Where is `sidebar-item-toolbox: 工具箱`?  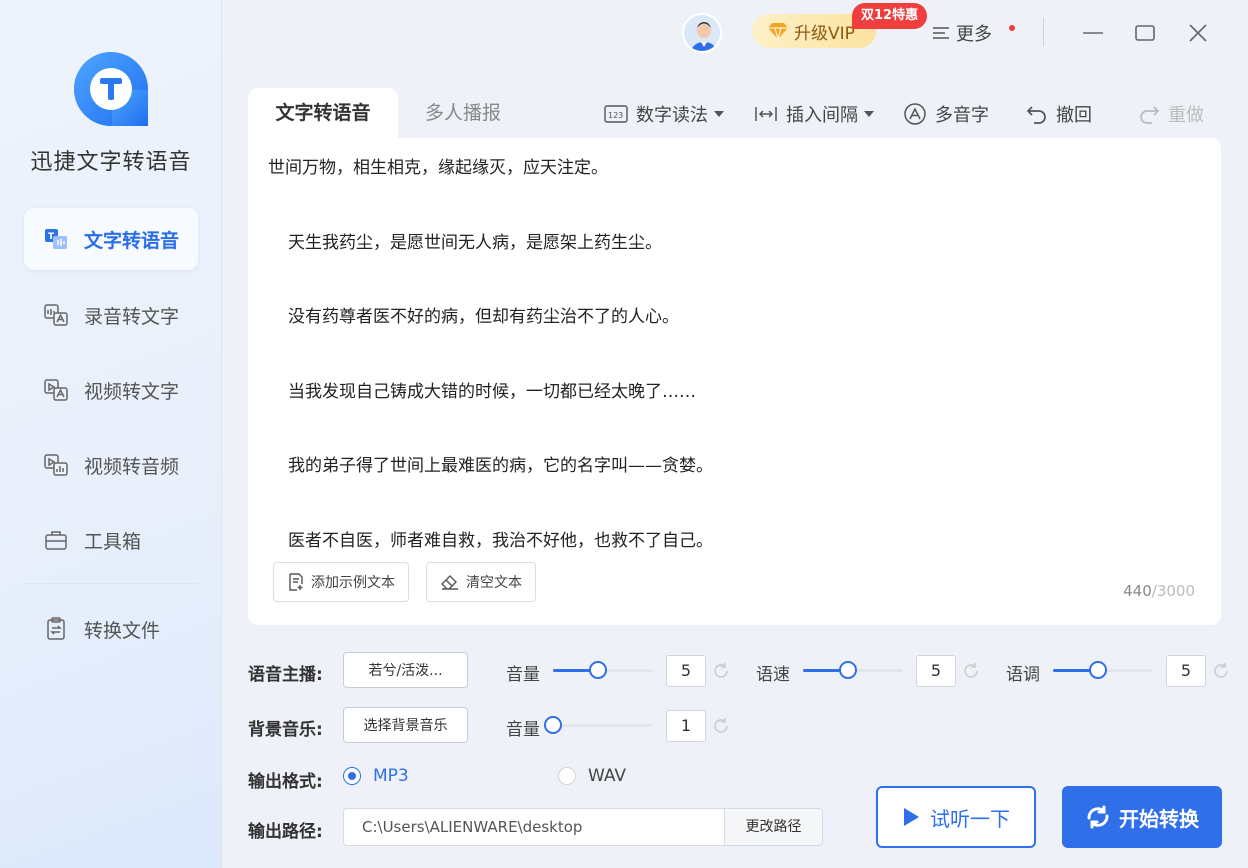 sidebar-item-toolbox: 工具箱 is located at coordinates (111, 540).